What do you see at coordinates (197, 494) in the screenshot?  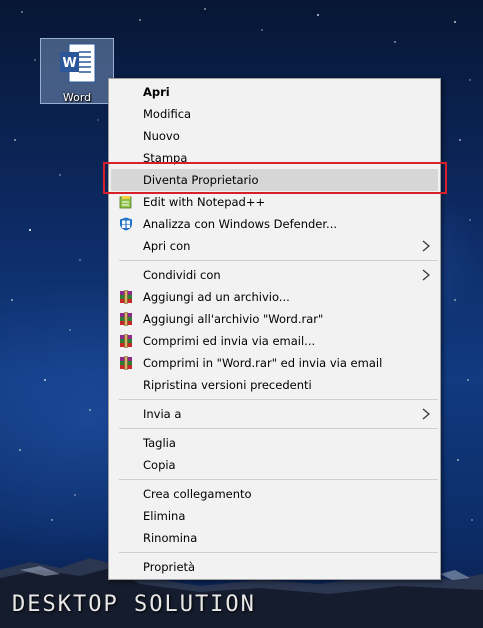 I see `menu-item-label: Crea collegamento` at bounding box center [197, 494].